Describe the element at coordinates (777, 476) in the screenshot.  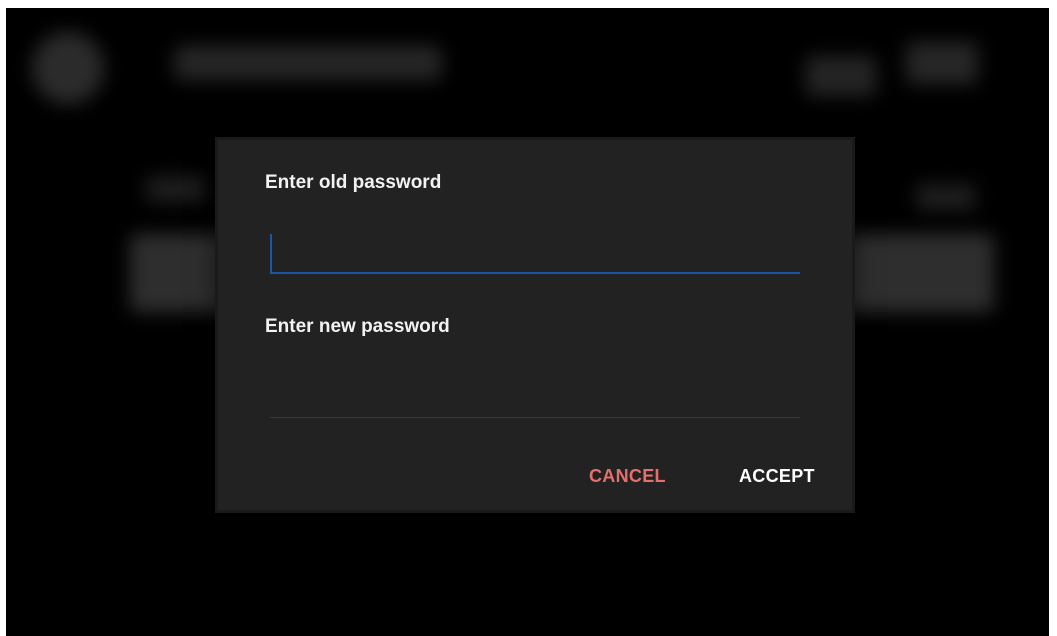
I see `accept-button: ACCEPT` at that location.